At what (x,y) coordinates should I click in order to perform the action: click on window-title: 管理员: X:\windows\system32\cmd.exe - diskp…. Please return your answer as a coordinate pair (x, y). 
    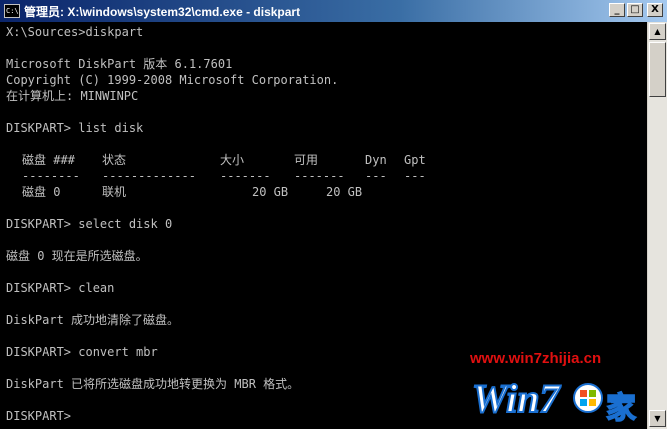
    Looking at the image, I should click on (162, 11).